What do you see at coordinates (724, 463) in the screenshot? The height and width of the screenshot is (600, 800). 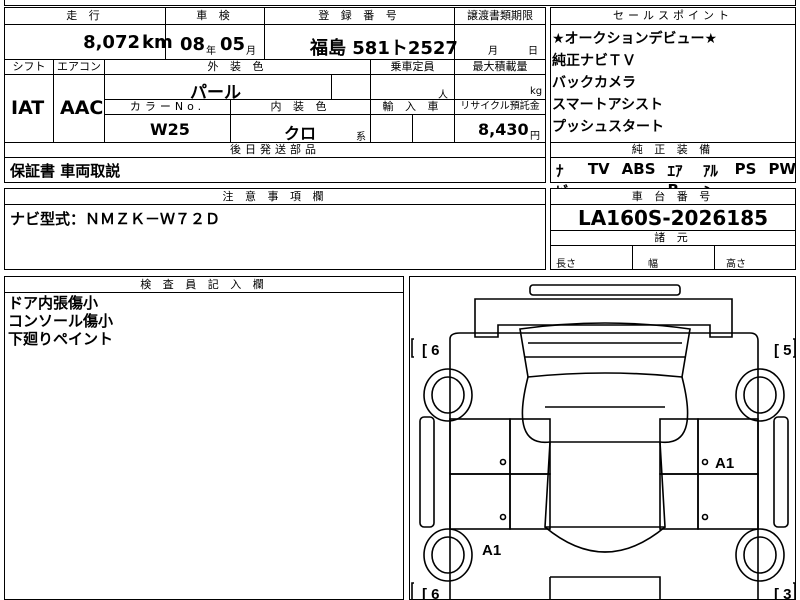 I see `damage-mark-right: A1` at bounding box center [724, 463].